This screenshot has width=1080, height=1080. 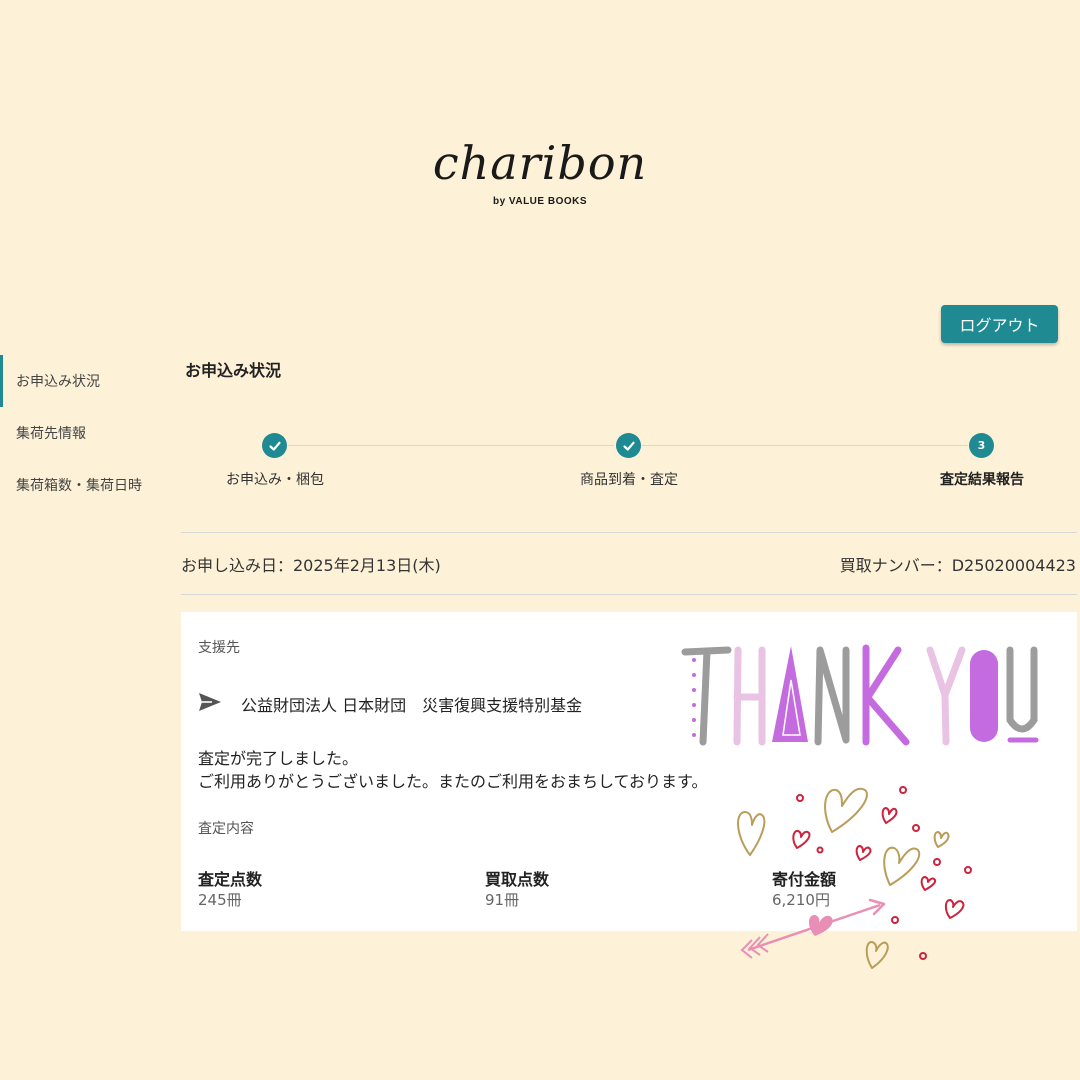 I want to click on arrow-icon, so click(x=813, y=928).